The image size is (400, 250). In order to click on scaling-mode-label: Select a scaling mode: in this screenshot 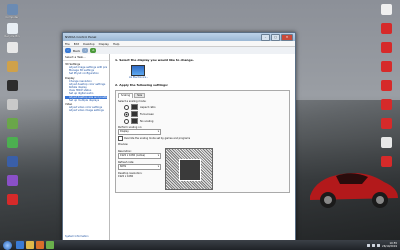, I will do `click(132, 101)`.